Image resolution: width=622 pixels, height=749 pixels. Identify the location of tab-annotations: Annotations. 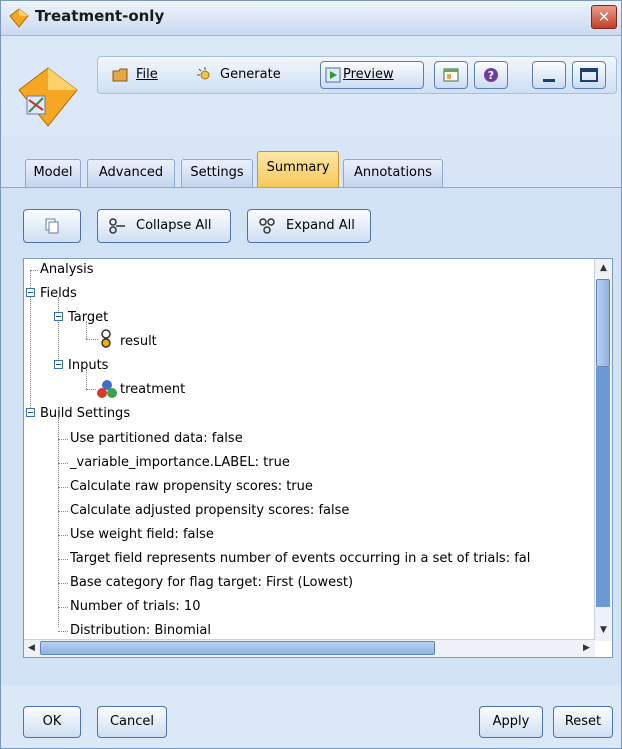
(393, 173).